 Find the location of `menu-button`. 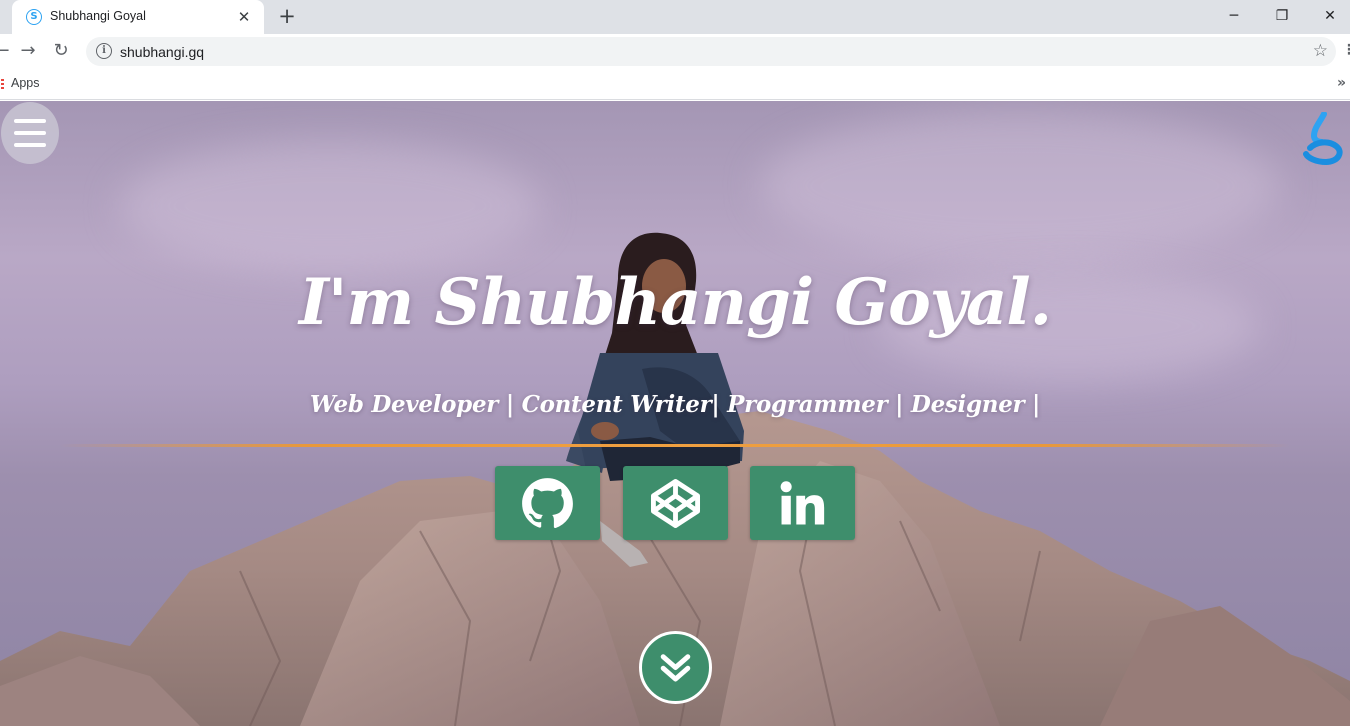

menu-button is located at coordinates (30, 133).